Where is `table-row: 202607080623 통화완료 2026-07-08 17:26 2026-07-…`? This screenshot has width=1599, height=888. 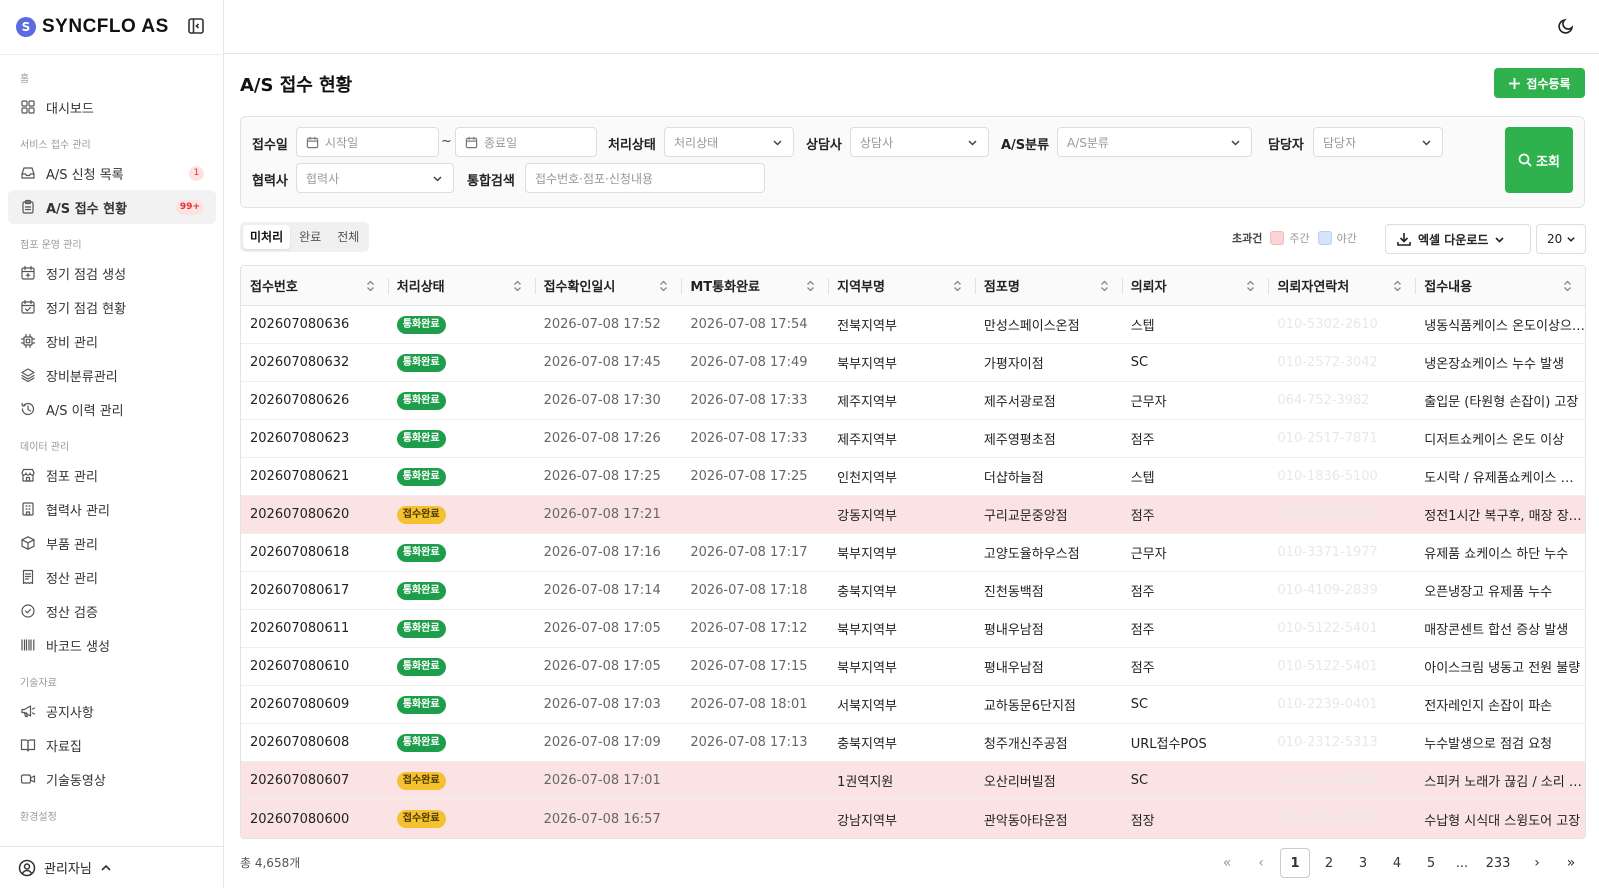
table-row: 202607080623 통화완료 2026-07-08 17:26 2026-07-… is located at coordinates (913, 439).